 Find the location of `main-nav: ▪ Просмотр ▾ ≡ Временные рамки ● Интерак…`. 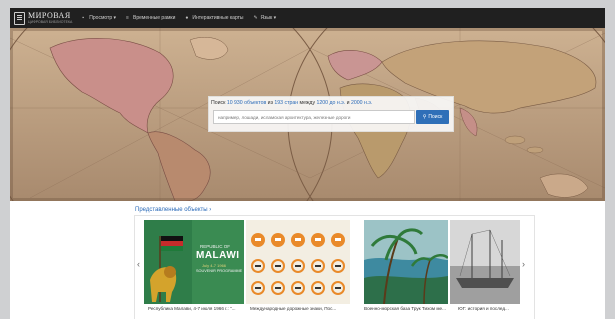

main-nav: ▪ Просмотр ▾ ≡ Временные рамки ● Интерак… is located at coordinates (184, 18).